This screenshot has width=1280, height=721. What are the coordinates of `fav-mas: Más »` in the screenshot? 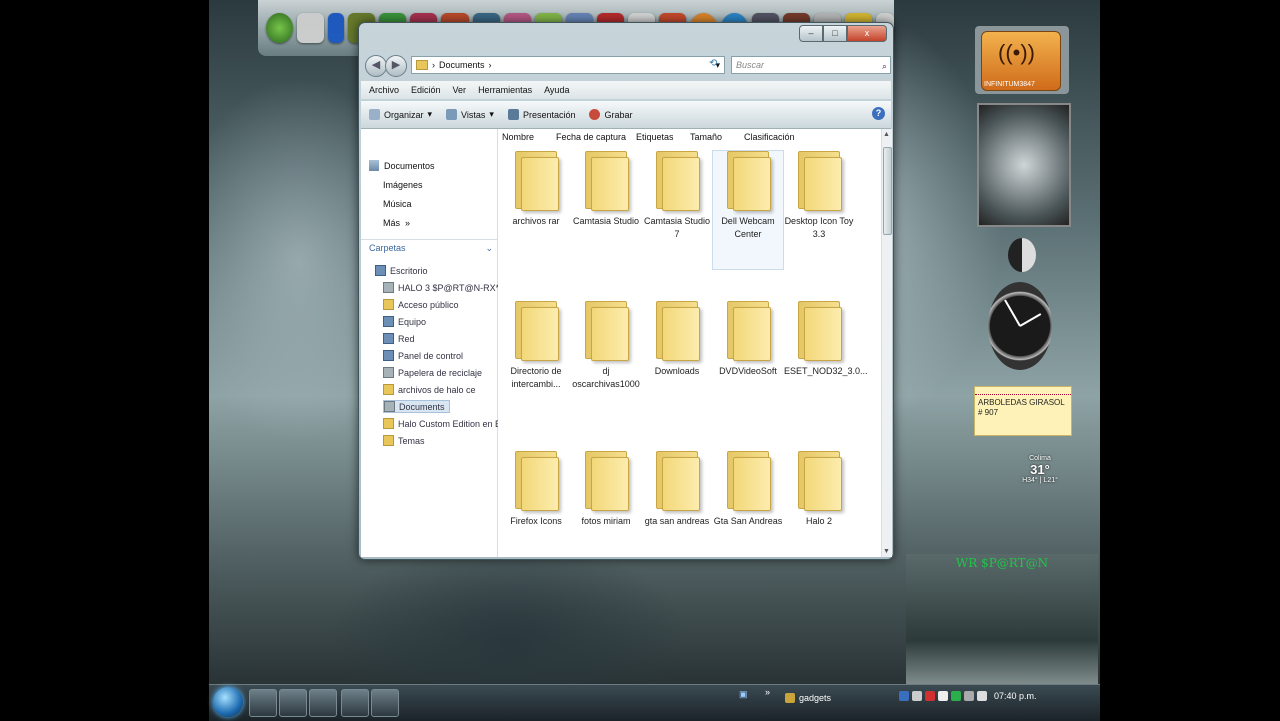 It's located at (396, 223).